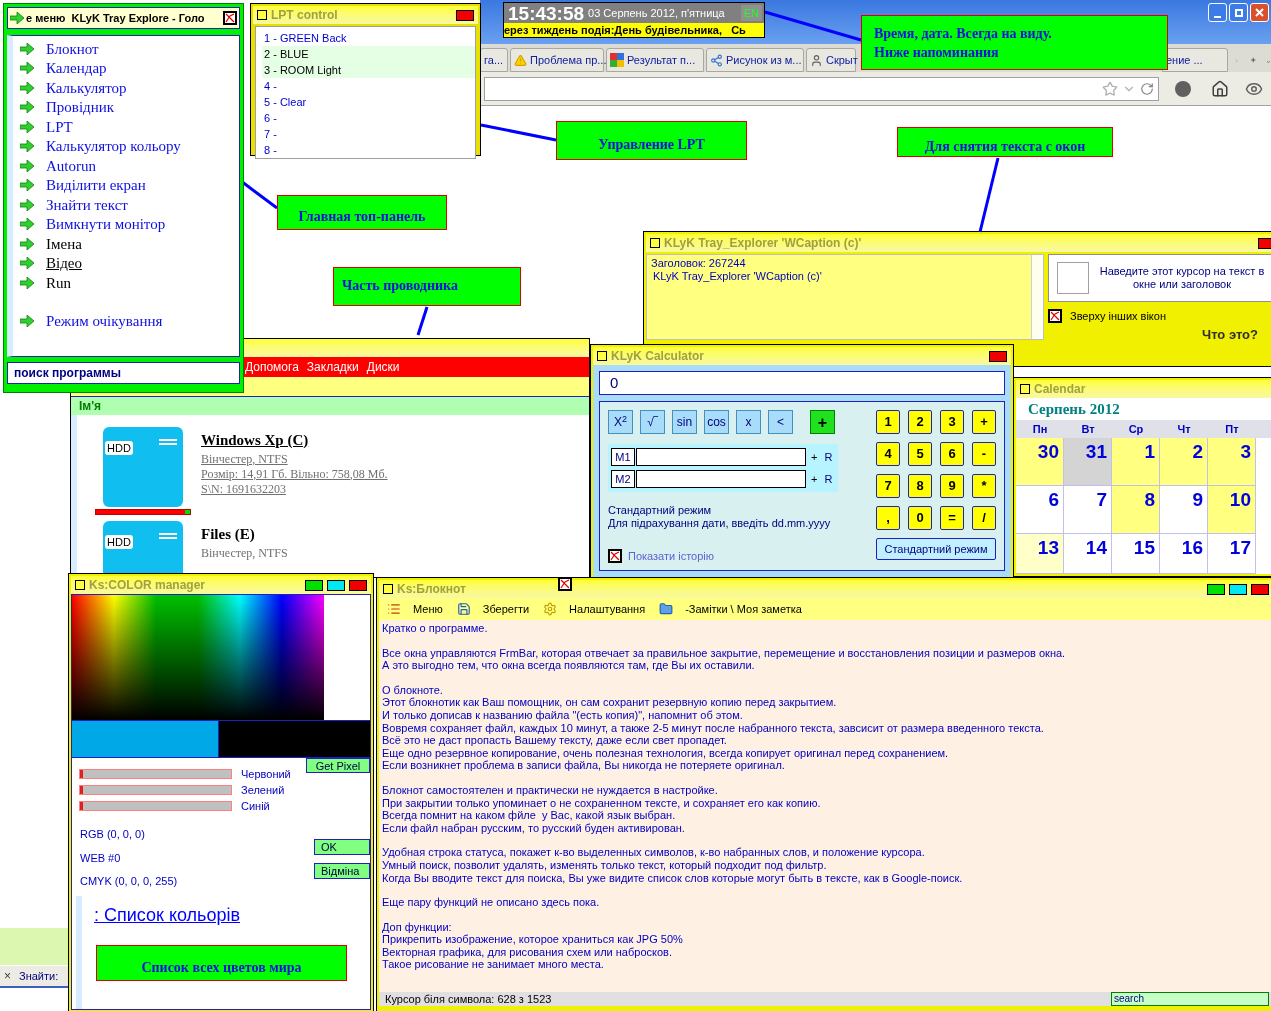  I want to click on drive-name: Files (E), so click(244, 534).